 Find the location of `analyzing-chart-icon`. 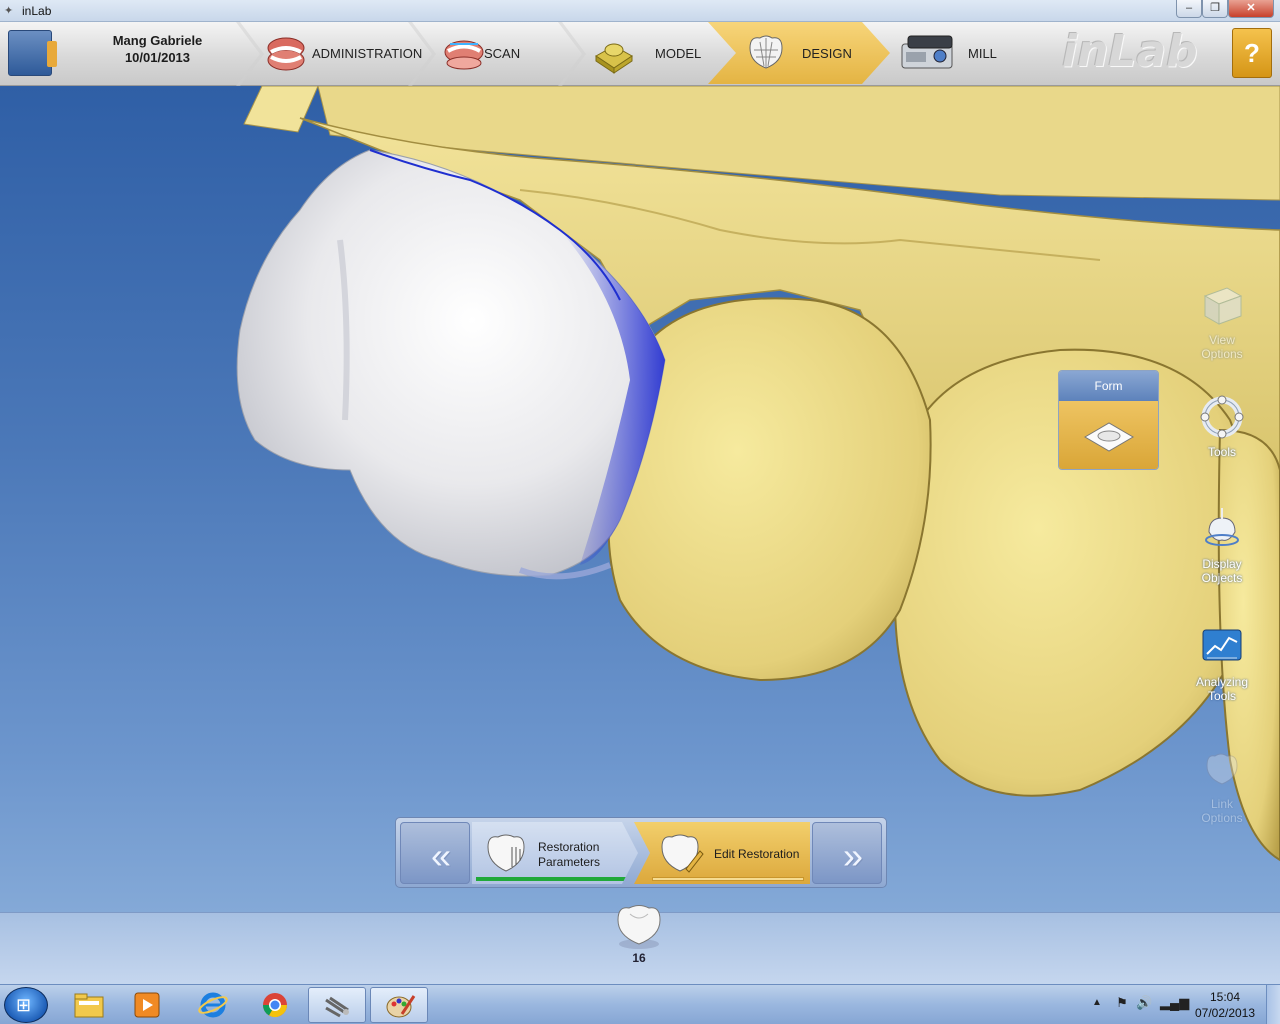

analyzing-chart-icon is located at coordinates (1222, 645).